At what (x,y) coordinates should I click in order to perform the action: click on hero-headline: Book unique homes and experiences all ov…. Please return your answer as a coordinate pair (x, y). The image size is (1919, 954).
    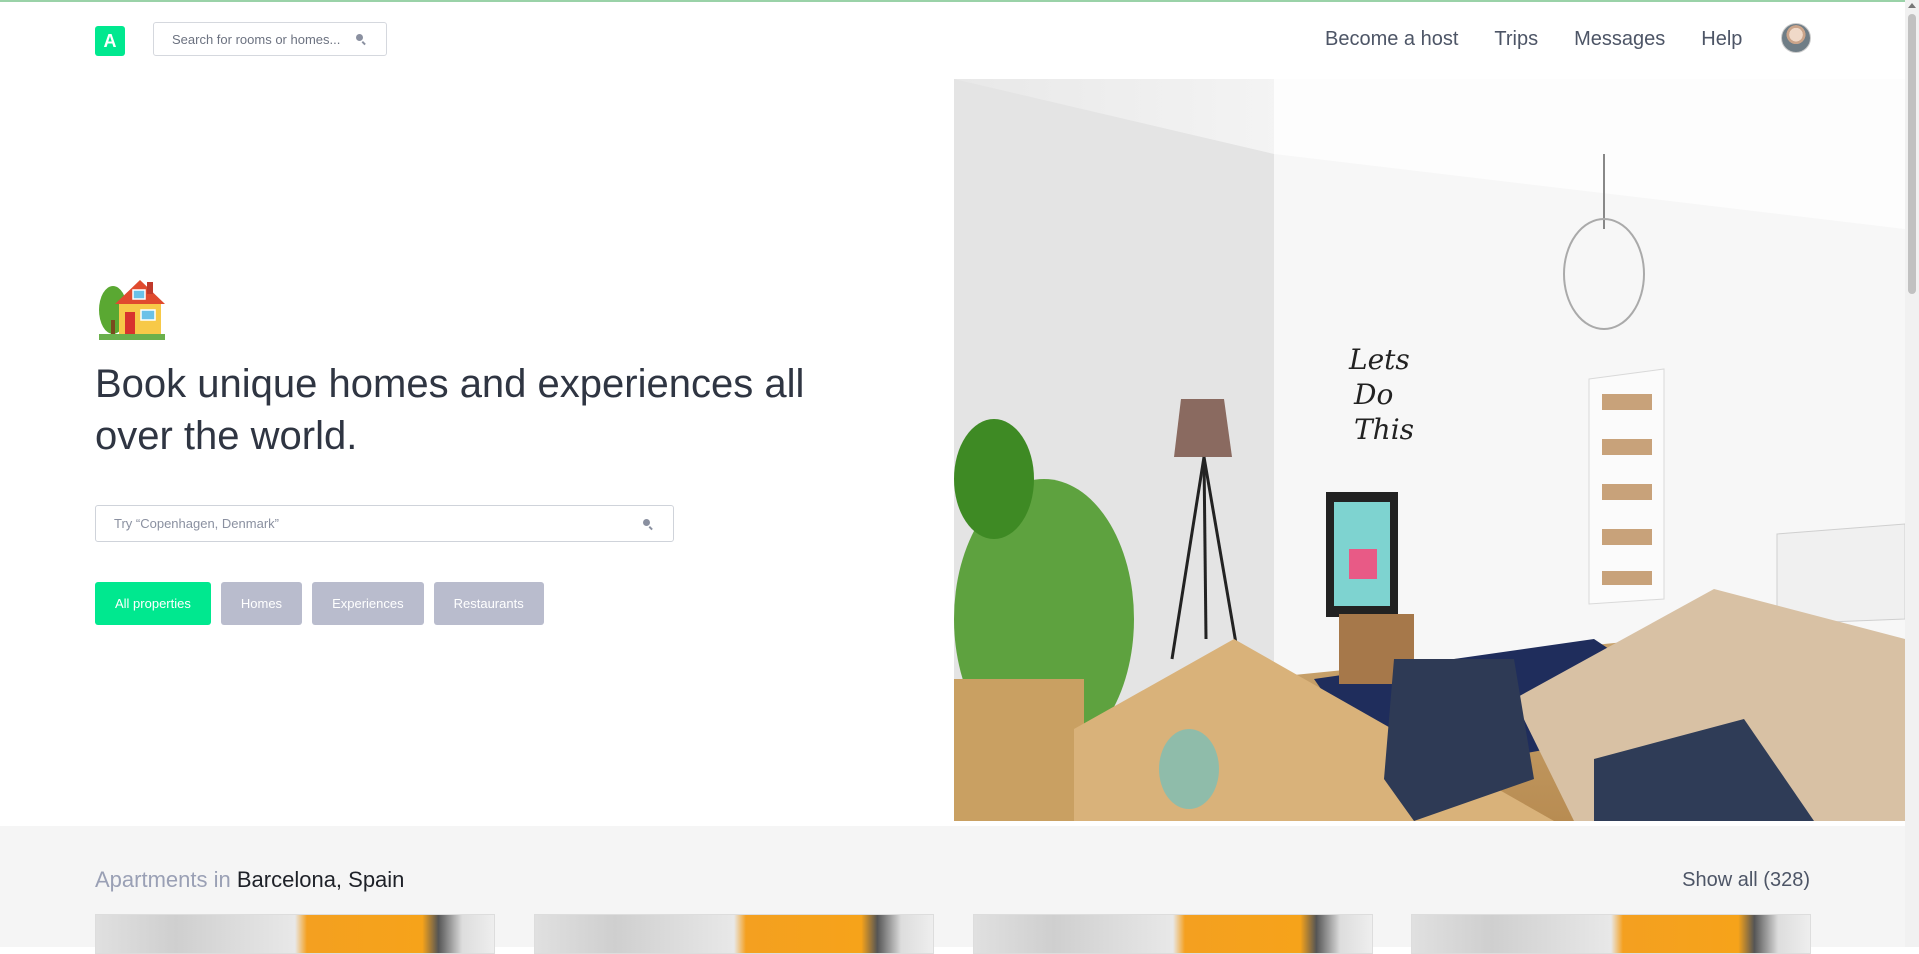
    Looking at the image, I should click on (450, 410).